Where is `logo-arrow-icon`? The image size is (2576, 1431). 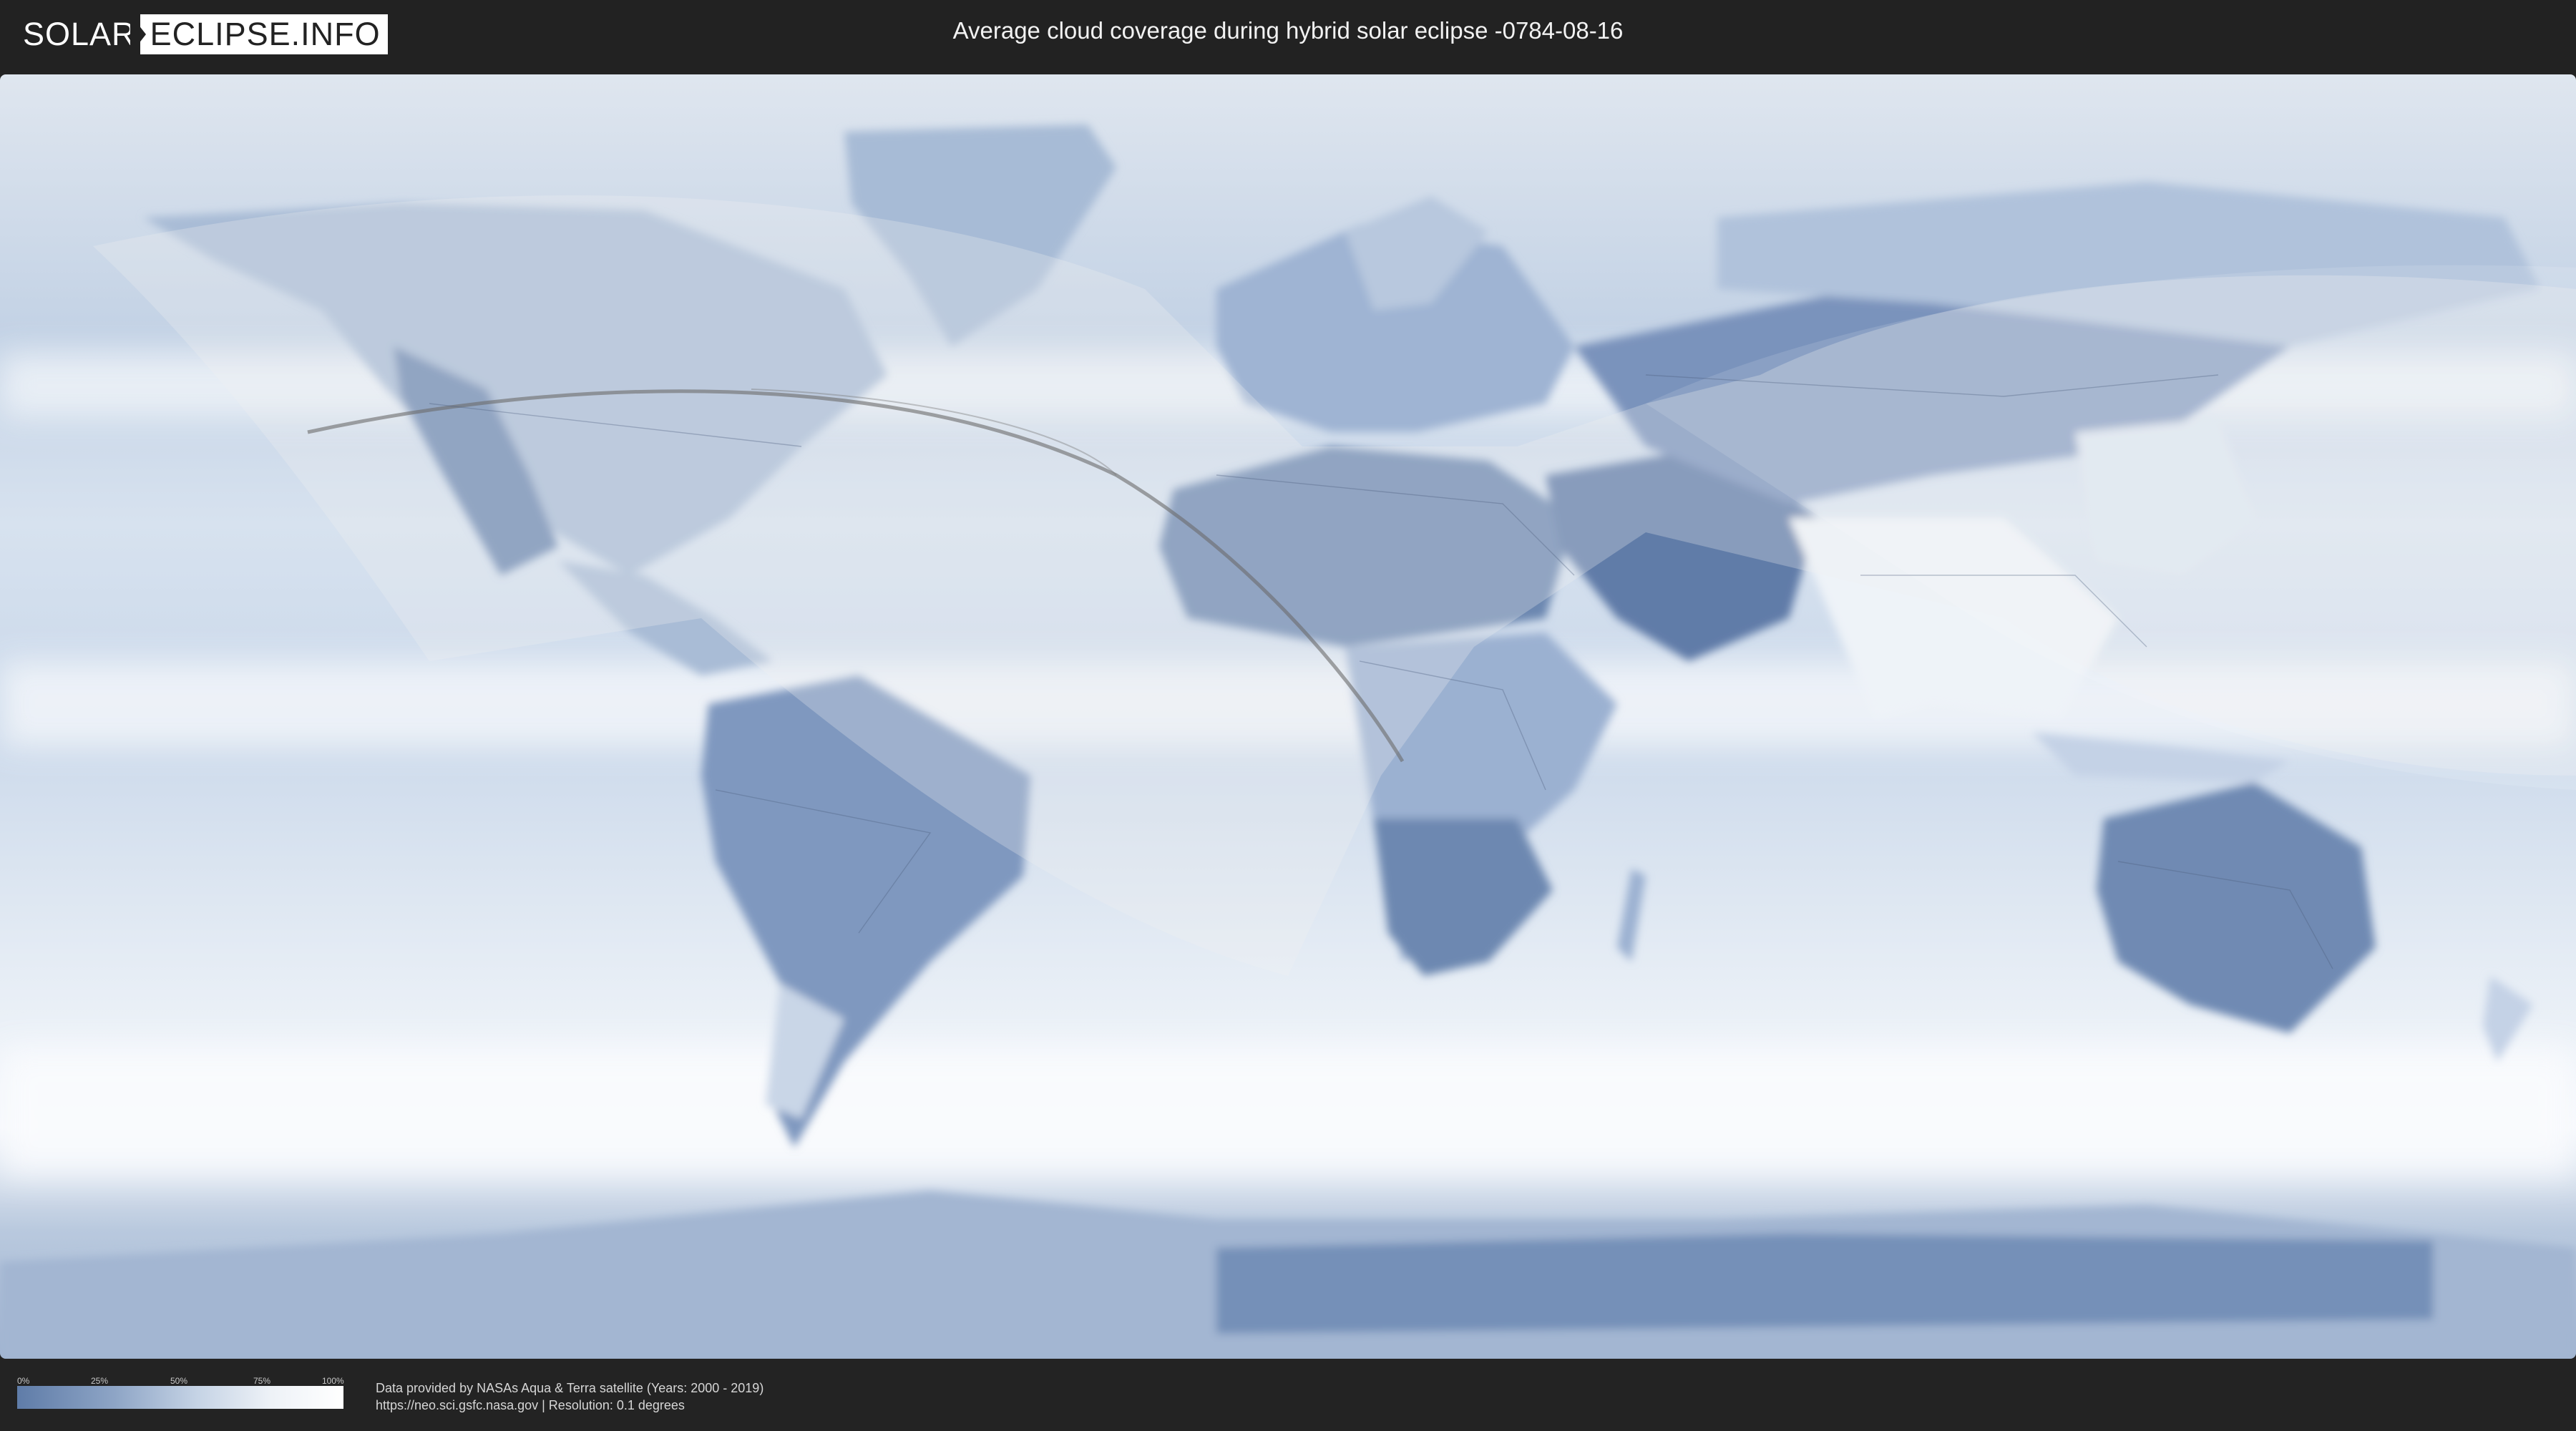 logo-arrow-icon is located at coordinates (138, 34).